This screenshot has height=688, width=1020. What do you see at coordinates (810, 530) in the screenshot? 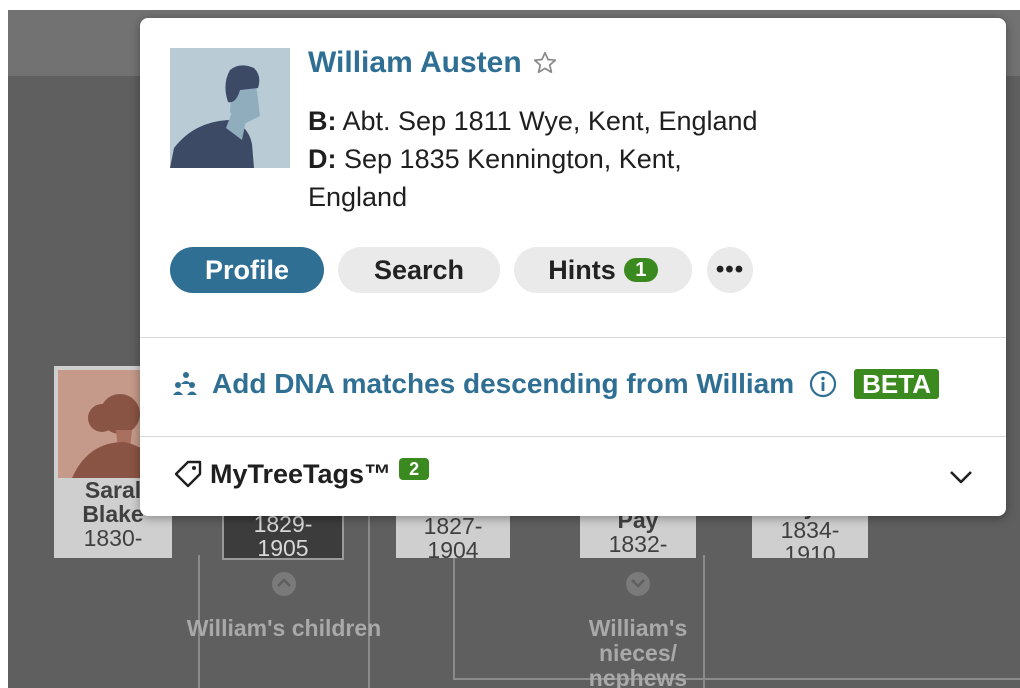
I see `person-dates: 1834-` at bounding box center [810, 530].